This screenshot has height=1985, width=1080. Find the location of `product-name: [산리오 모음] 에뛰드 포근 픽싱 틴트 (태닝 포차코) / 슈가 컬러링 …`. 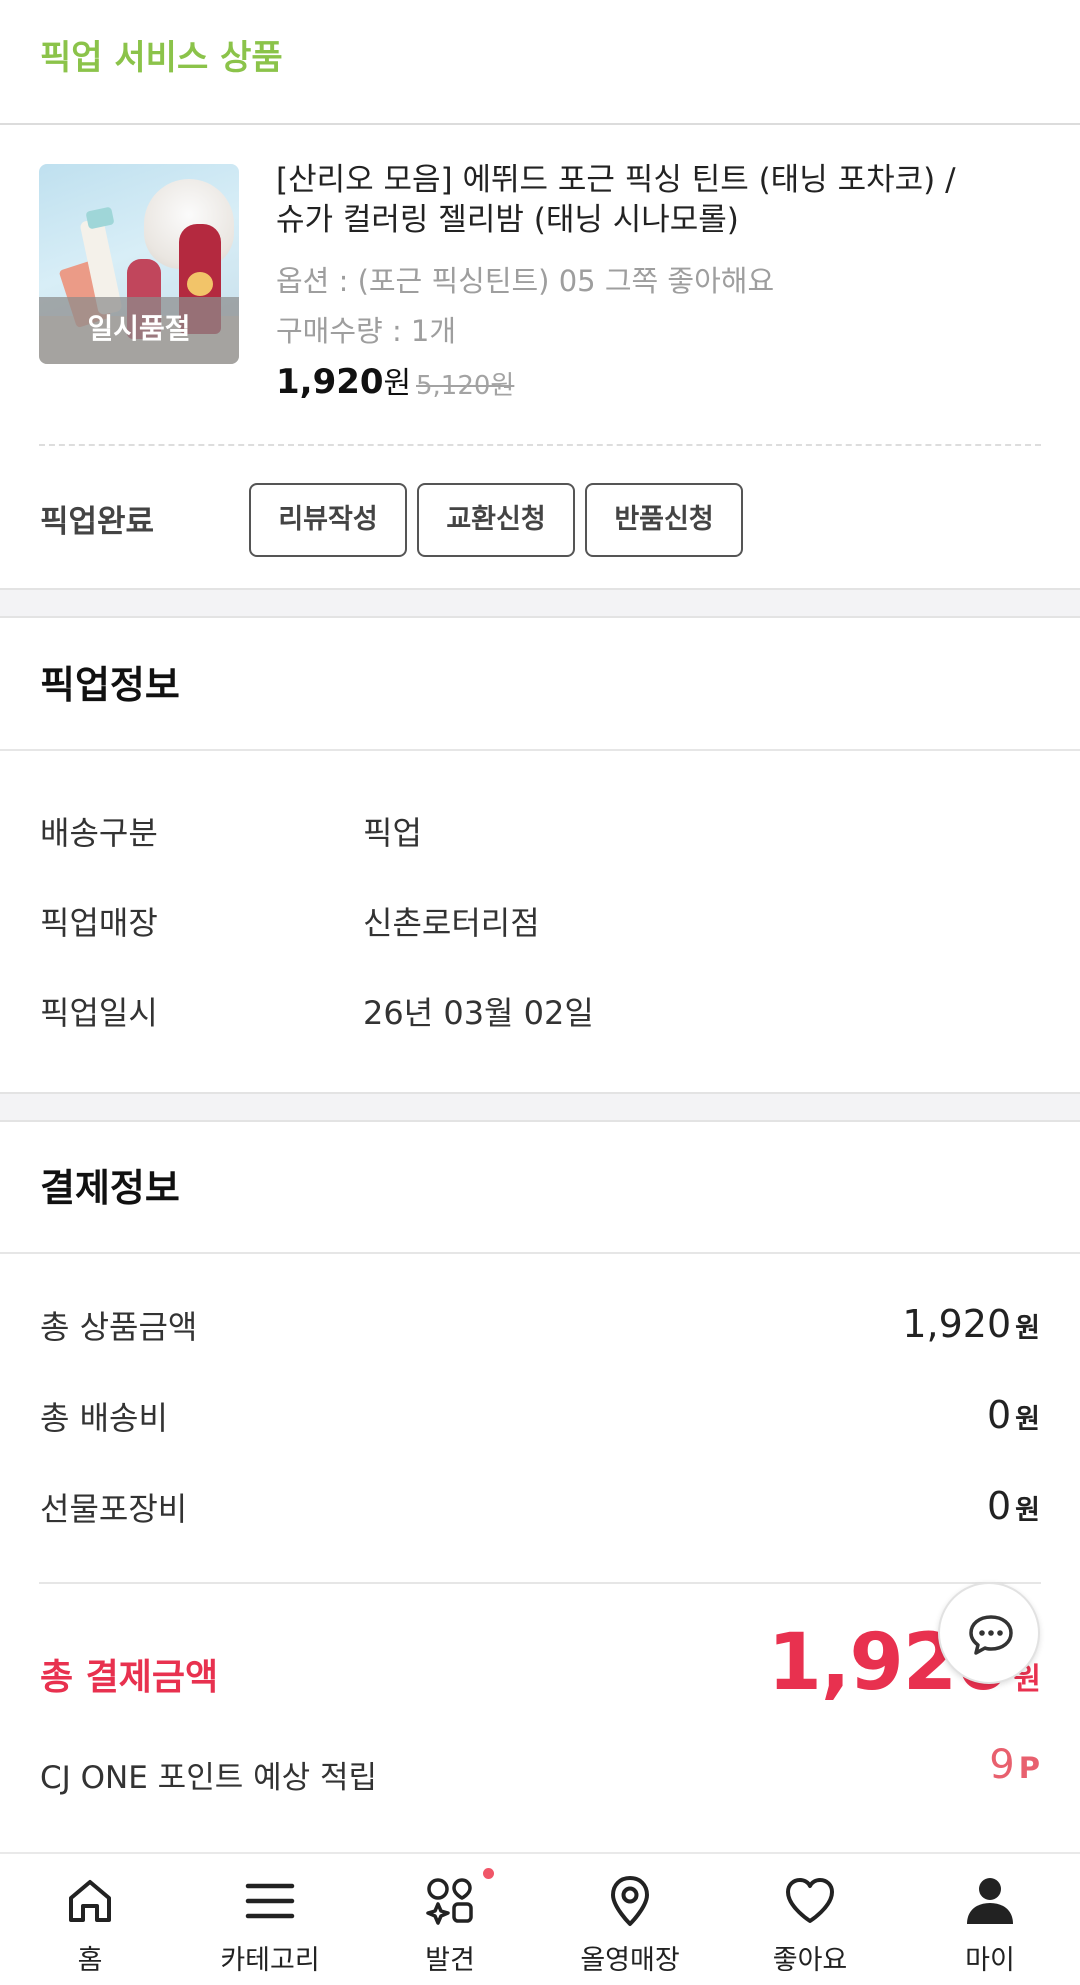

product-name: [산리오 모음] 에뛰드 포근 픽싱 틴트 (태닝 포차코) / 슈가 컬러링 … is located at coordinates (616, 200).